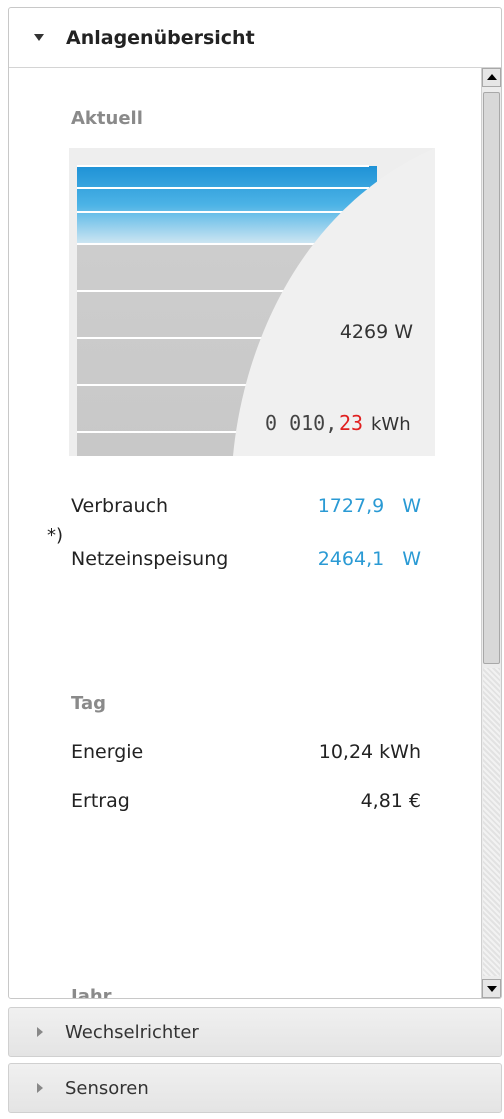 This screenshot has width=504, height=1119. I want to click on yield-label: Ertrag, so click(100, 801).